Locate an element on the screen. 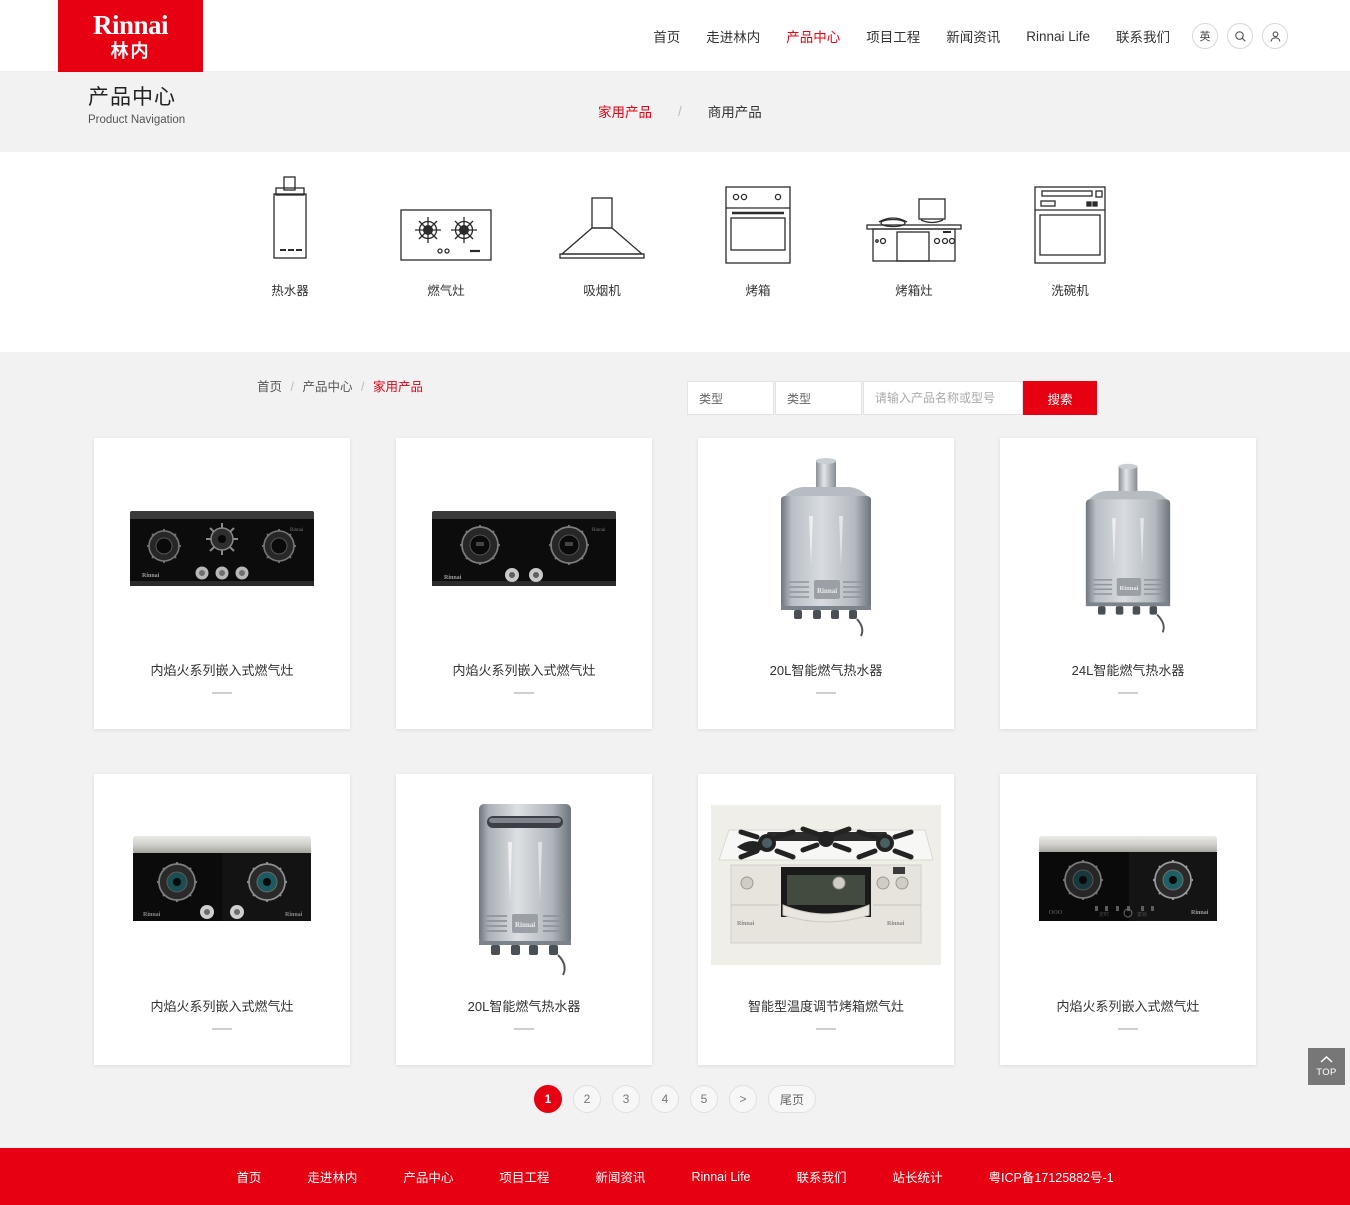 This screenshot has height=1205, width=1350. nav-item-about: 走进林内 is located at coordinates (733, 36).